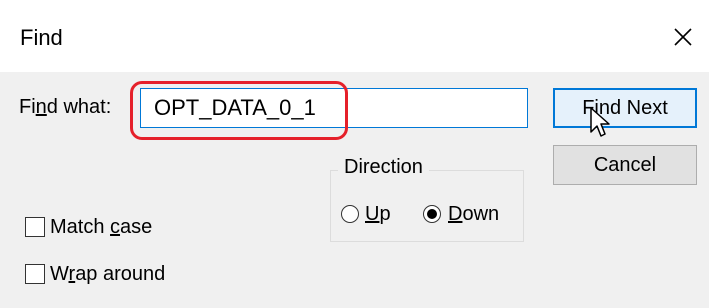  What do you see at coordinates (350, 214) in the screenshot?
I see `direction-up-radio` at bounding box center [350, 214].